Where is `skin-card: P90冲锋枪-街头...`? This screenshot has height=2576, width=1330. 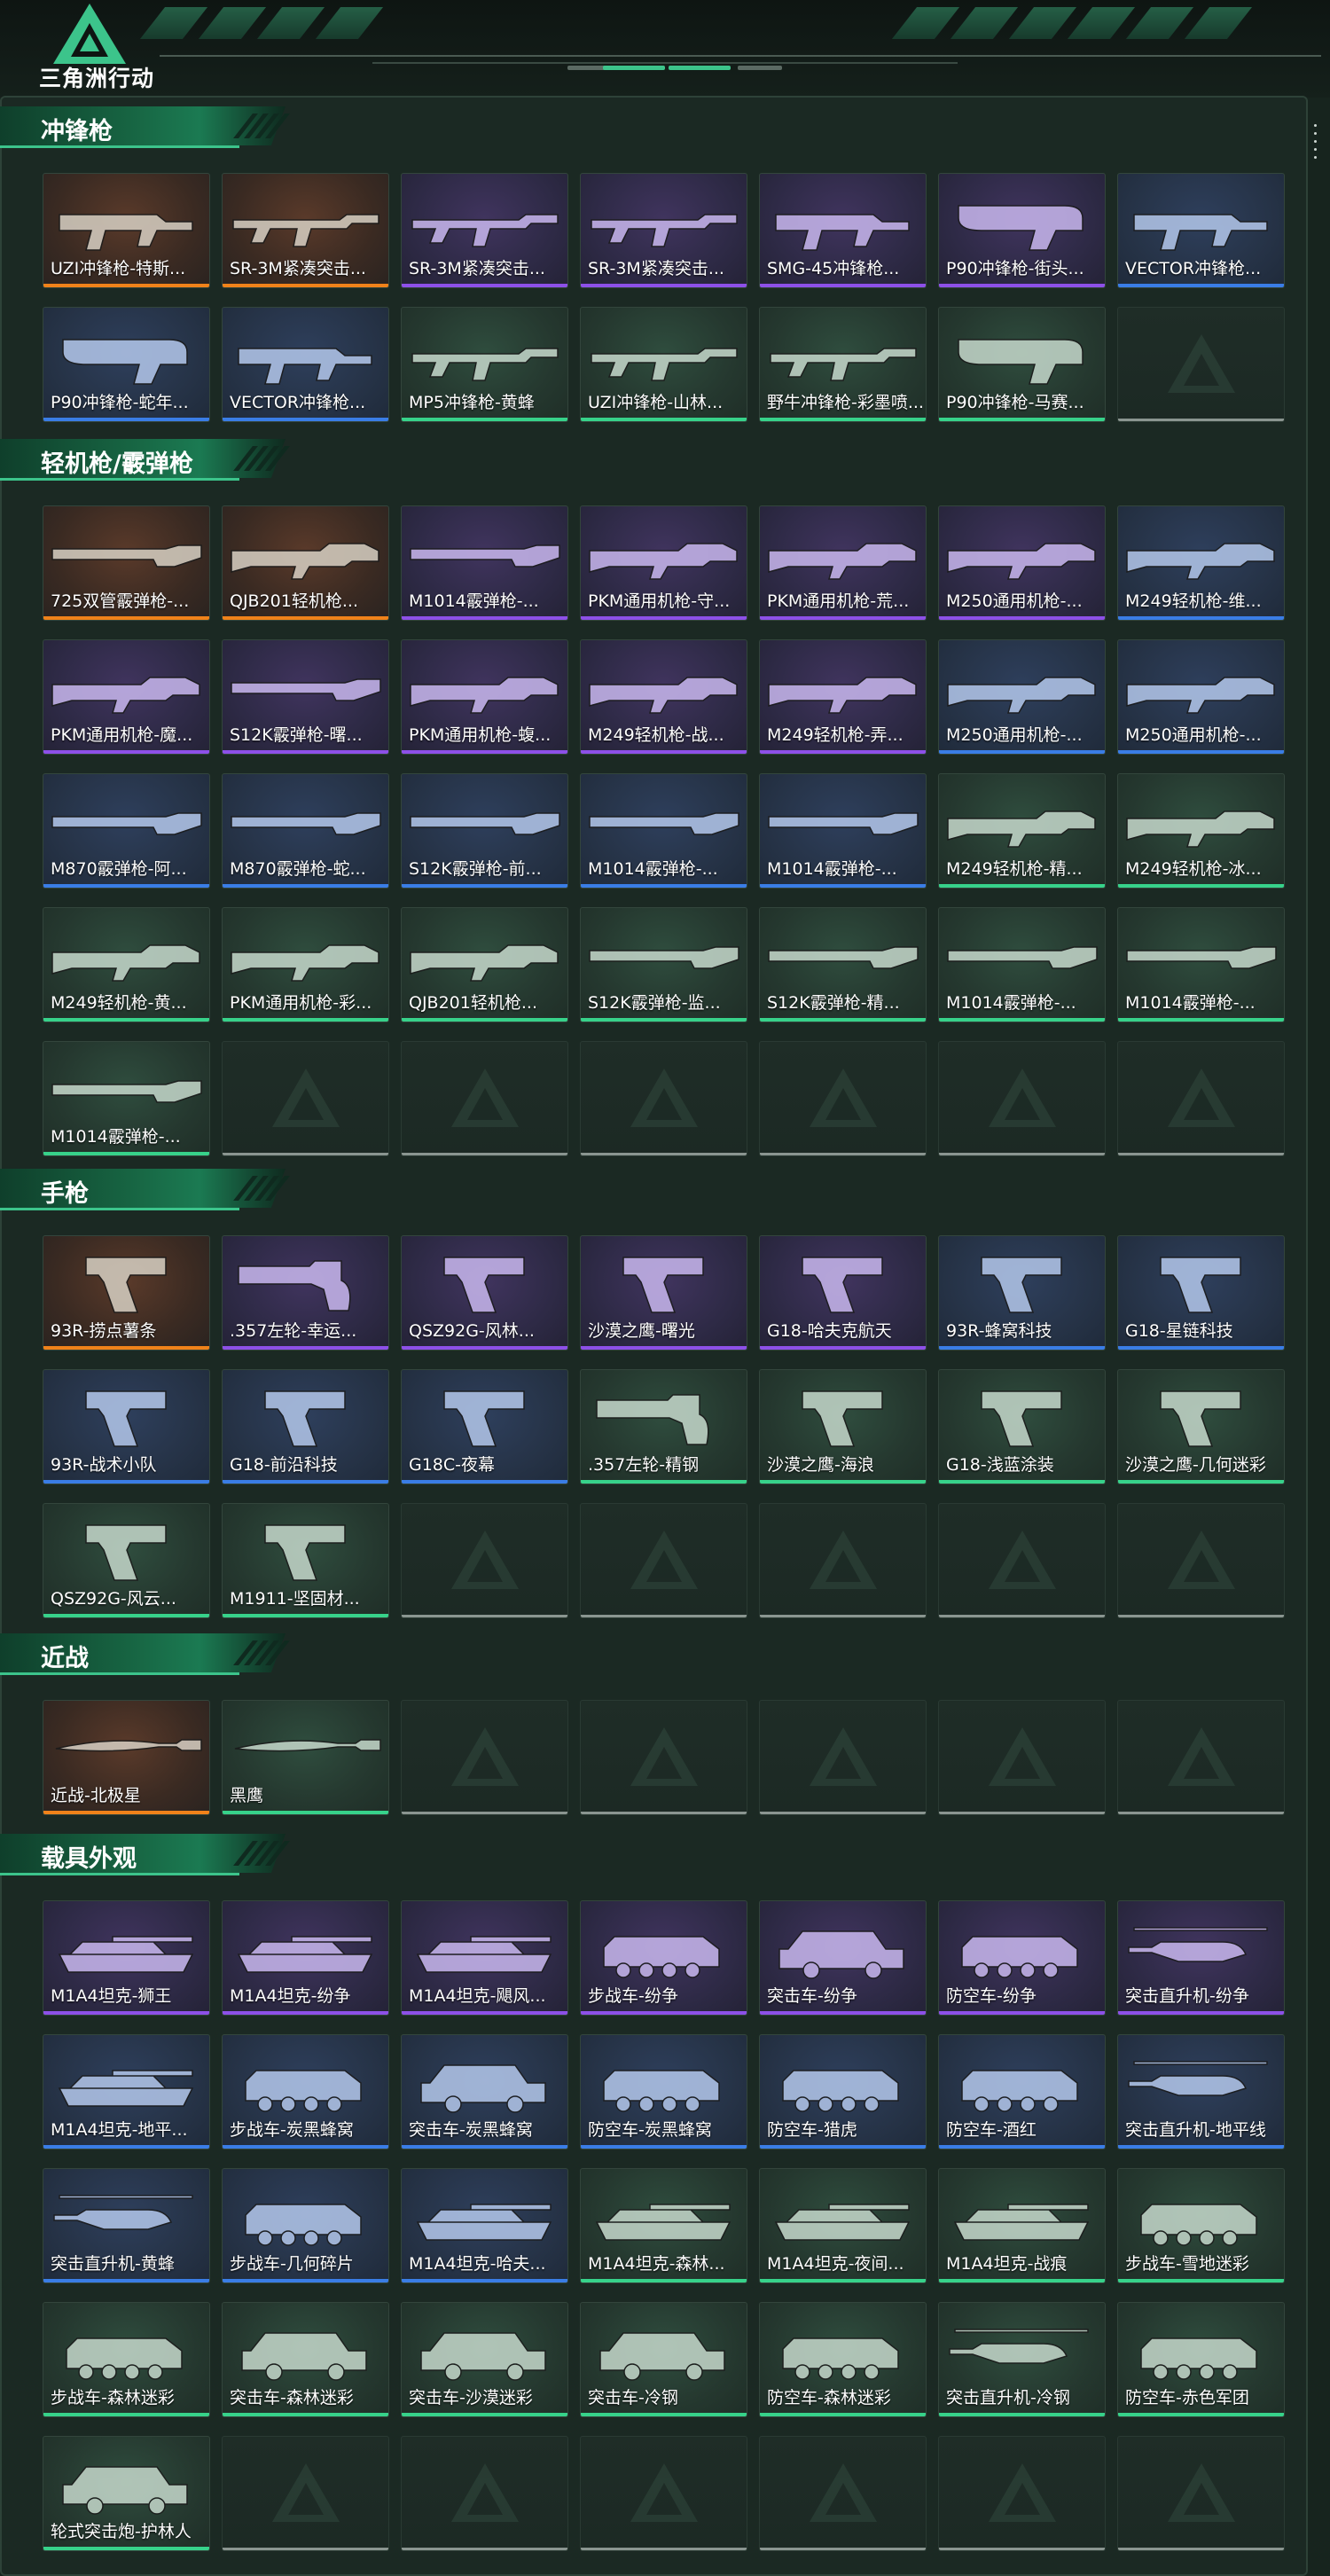
skin-card: P90冲锋枪-街头... is located at coordinates (1022, 230).